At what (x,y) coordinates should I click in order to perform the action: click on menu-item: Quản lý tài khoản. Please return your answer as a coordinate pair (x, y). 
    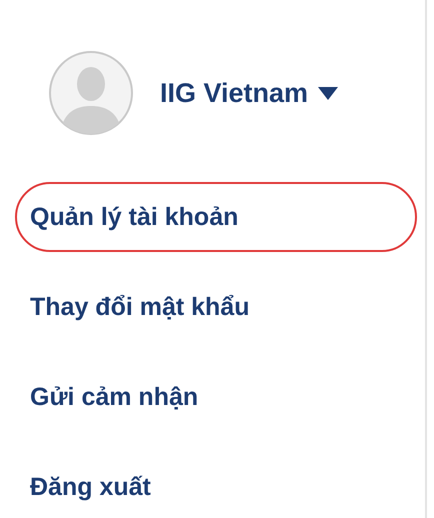
    Looking at the image, I should click on (216, 217).